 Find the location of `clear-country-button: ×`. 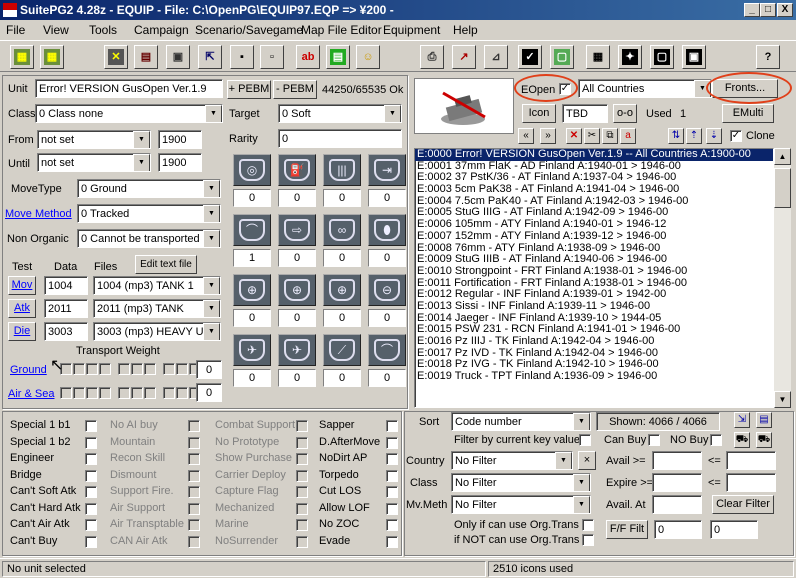

clear-country-button: × is located at coordinates (587, 460).